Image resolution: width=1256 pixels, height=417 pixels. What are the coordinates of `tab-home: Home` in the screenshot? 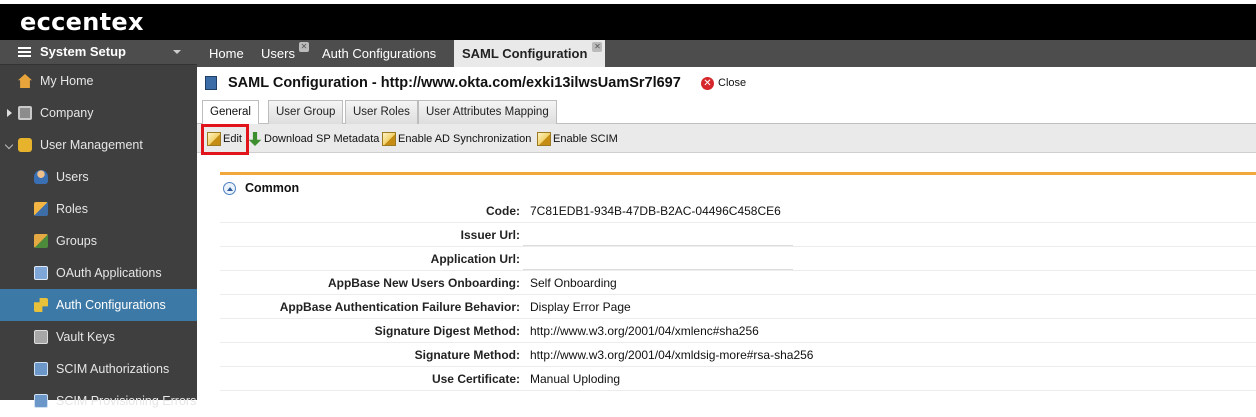 It's located at (226, 53).